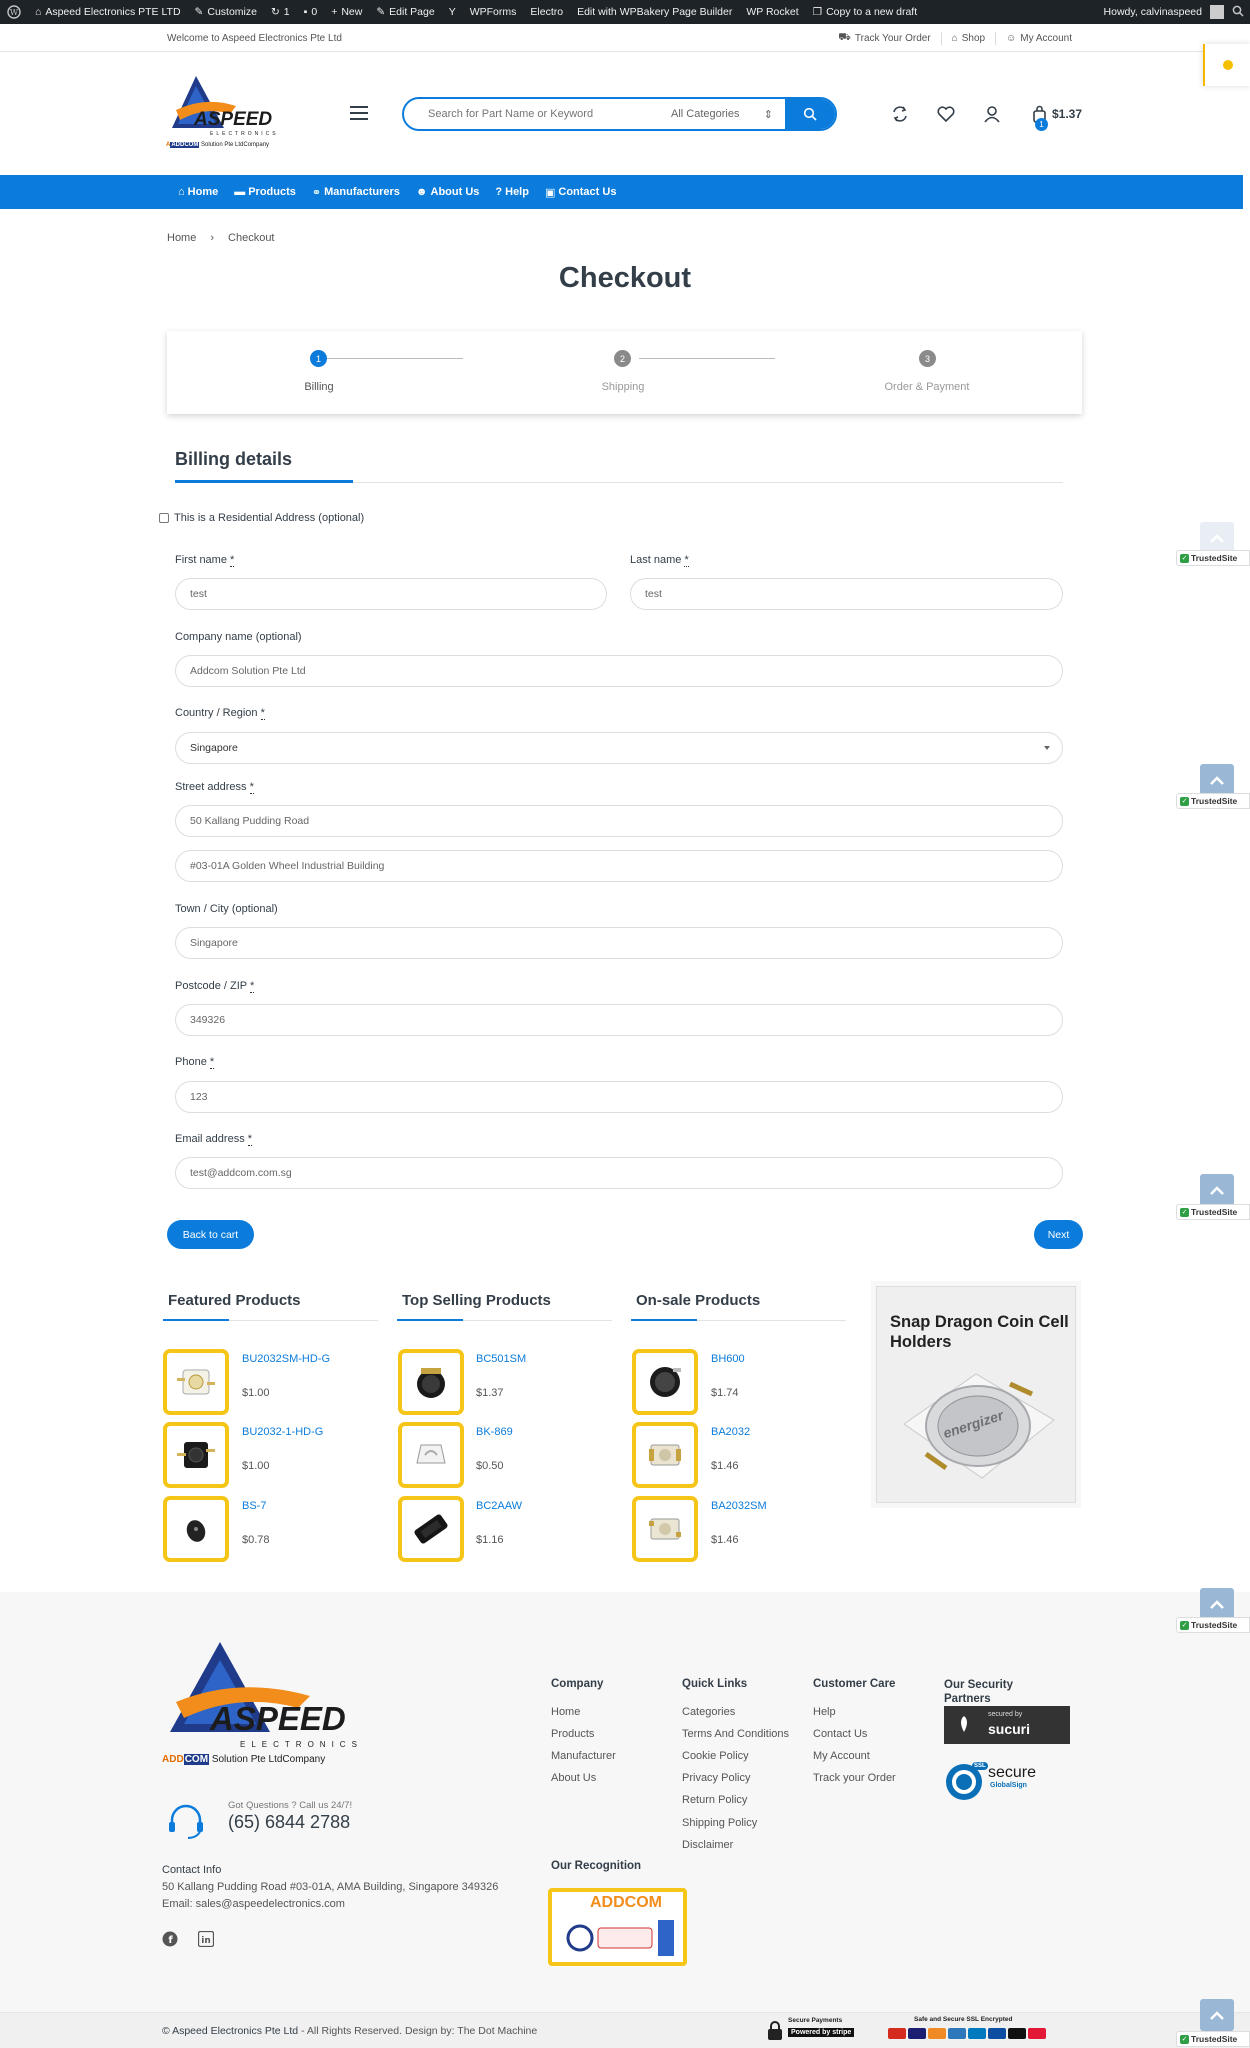  I want to click on residential-checkbox, so click(164, 518).